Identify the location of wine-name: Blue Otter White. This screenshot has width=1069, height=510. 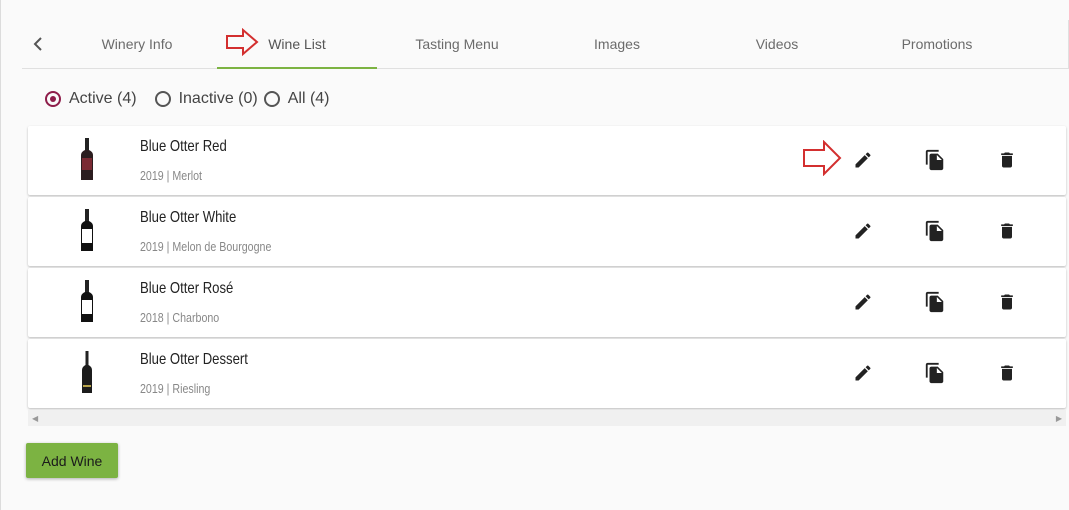
(188, 217).